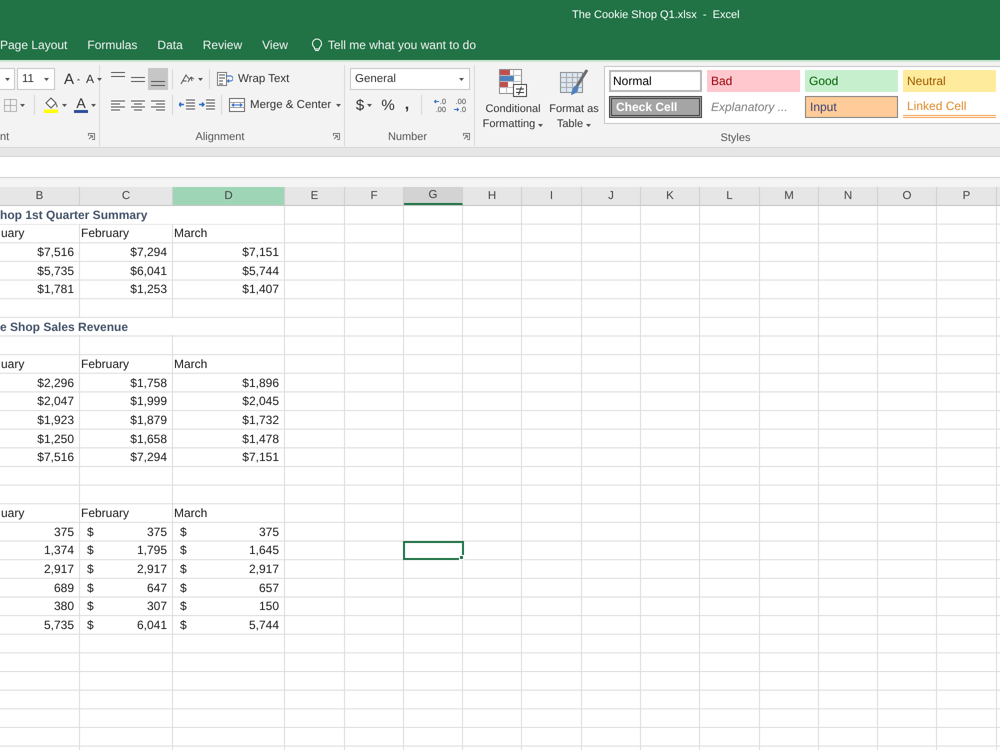 The image size is (1000, 750). Describe the element at coordinates (148, 383) in the screenshot. I see `table-cell-text: $1,758` at that location.